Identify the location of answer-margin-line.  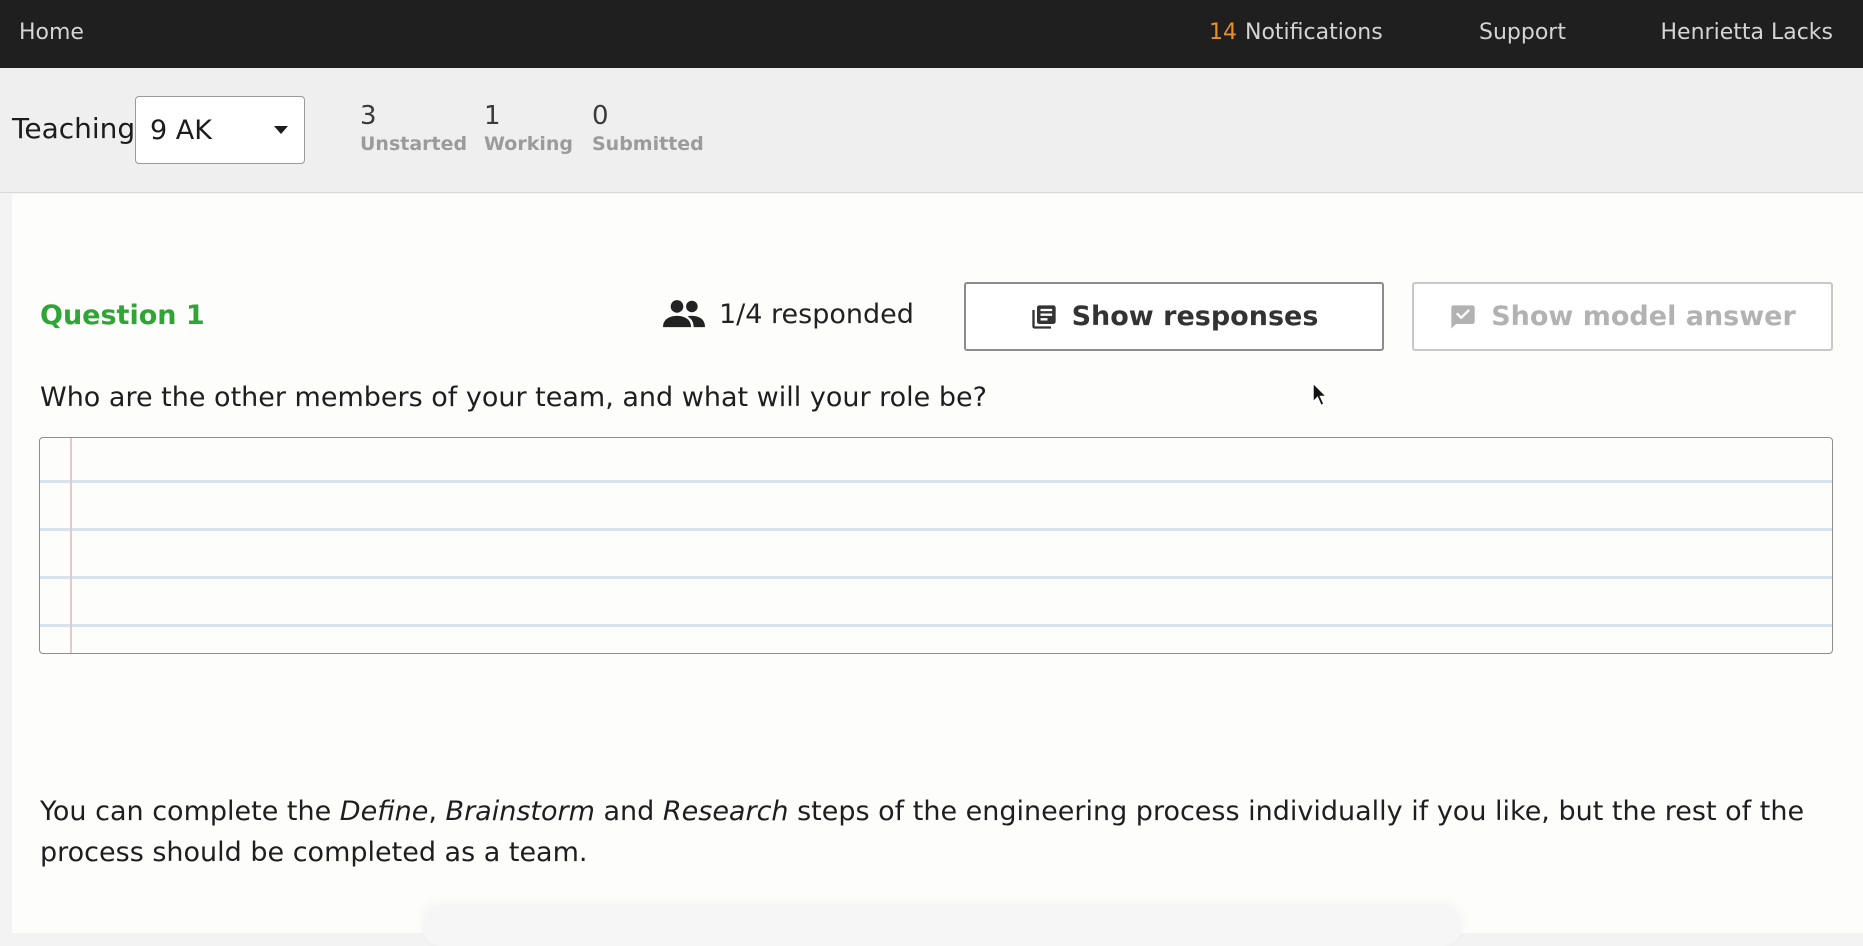
(71, 545).